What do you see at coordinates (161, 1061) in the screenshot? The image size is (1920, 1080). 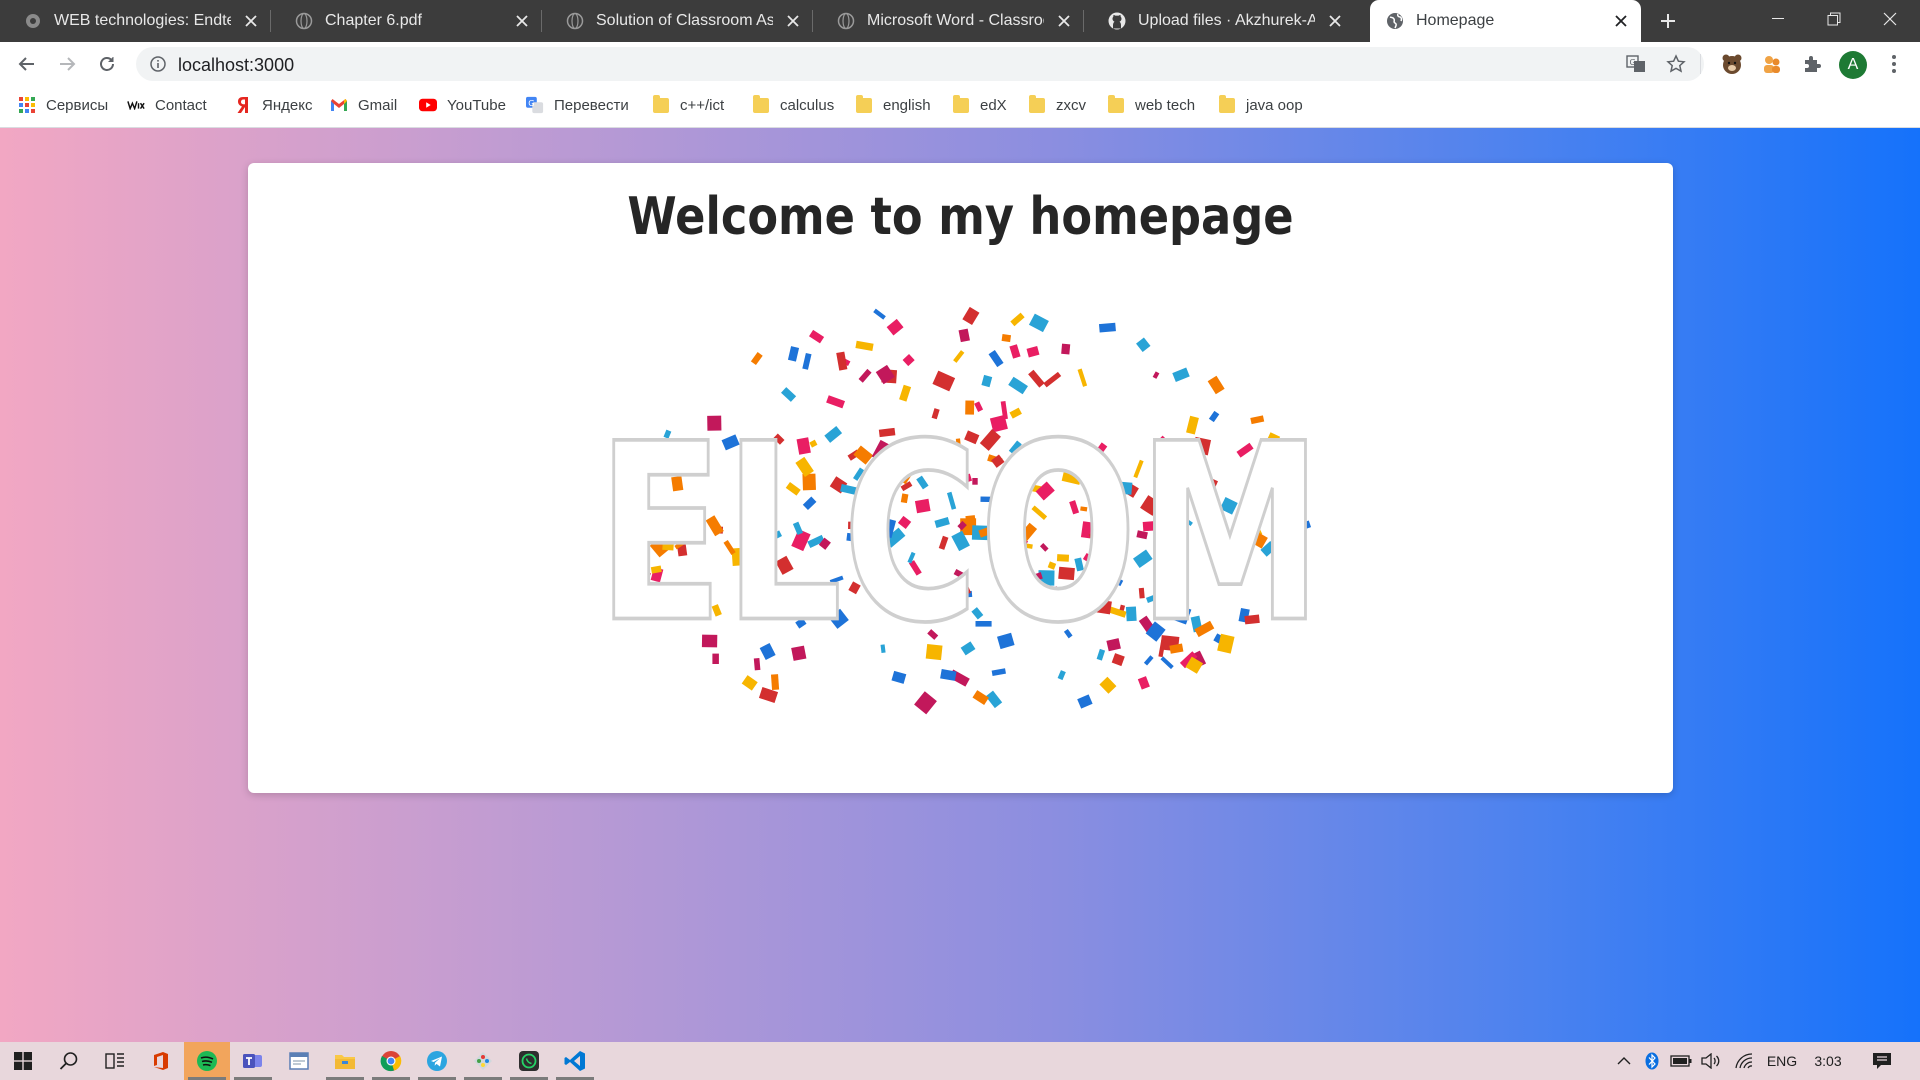 I see `office-icon` at bounding box center [161, 1061].